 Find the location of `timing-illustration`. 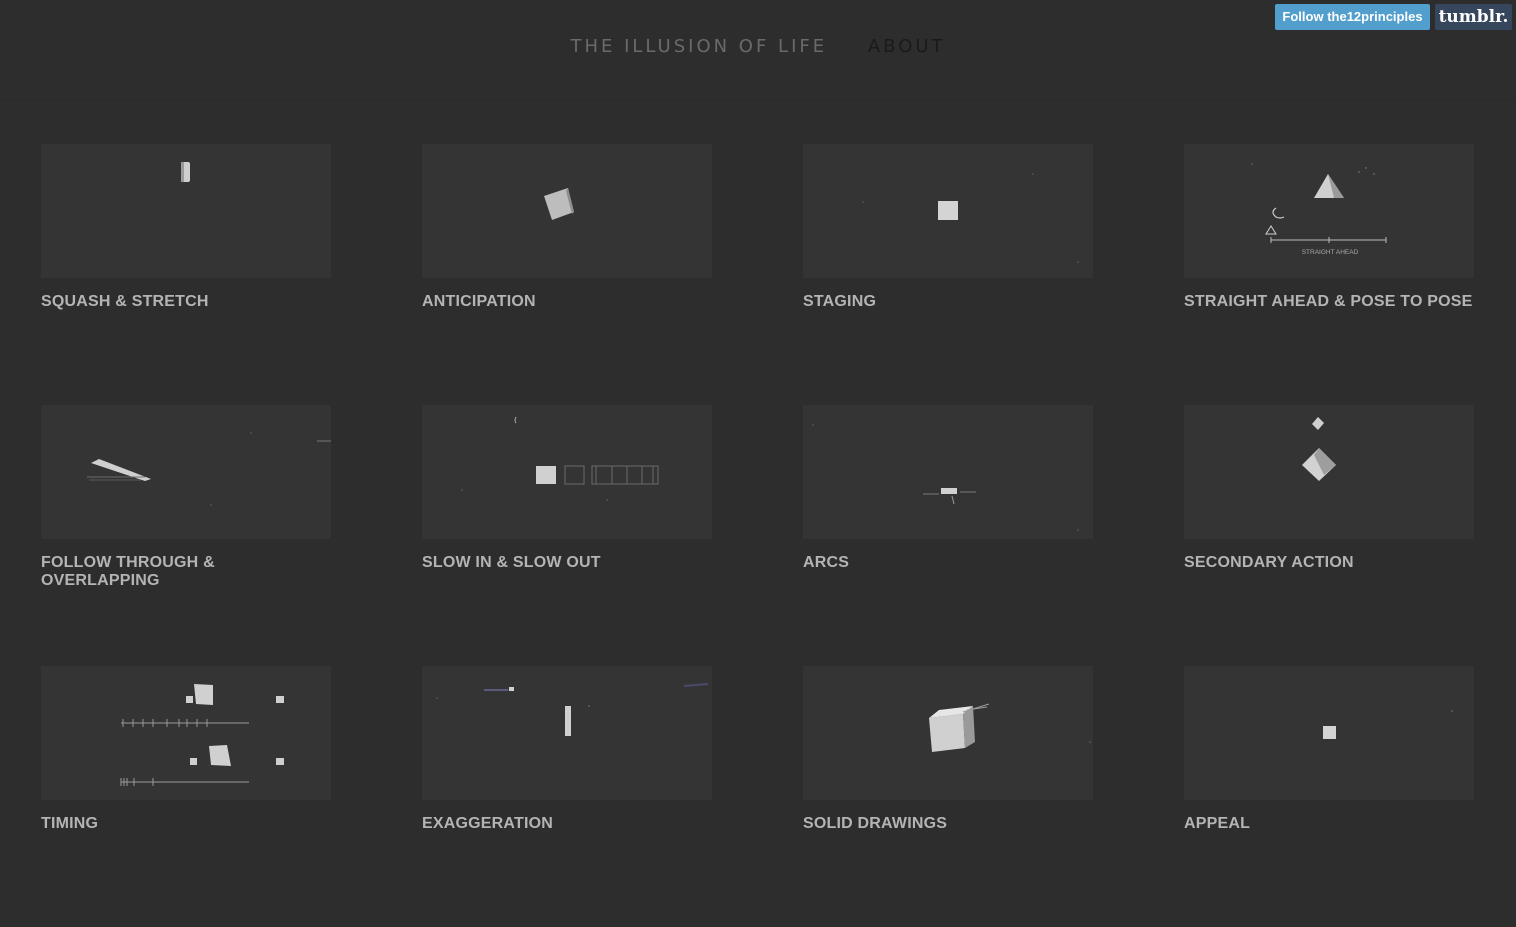

timing-illustration is located at coordinates (202, 735).